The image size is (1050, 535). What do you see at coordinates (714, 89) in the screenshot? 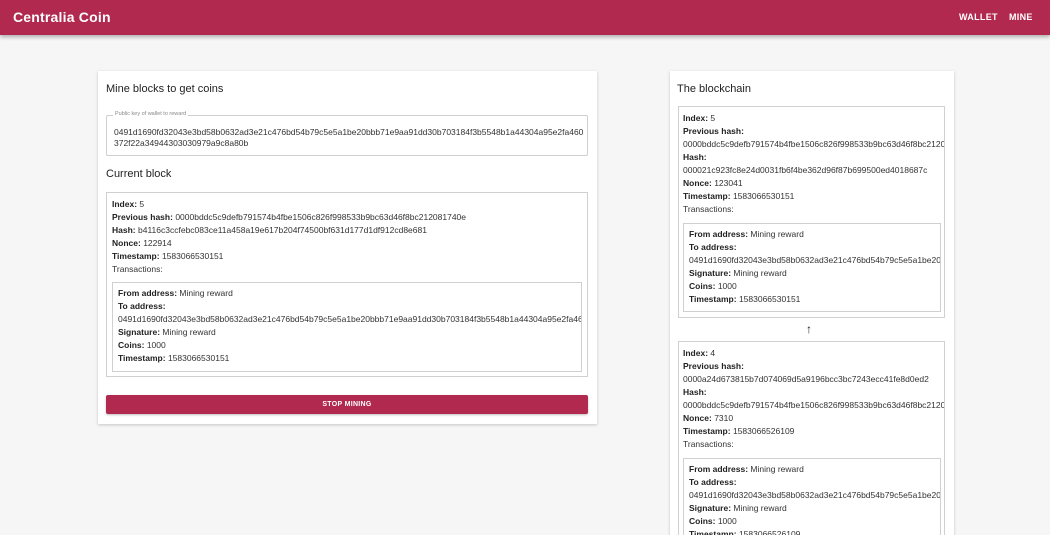
I see `blockchain-title: The blockchain` at bounding box center [714, 89].